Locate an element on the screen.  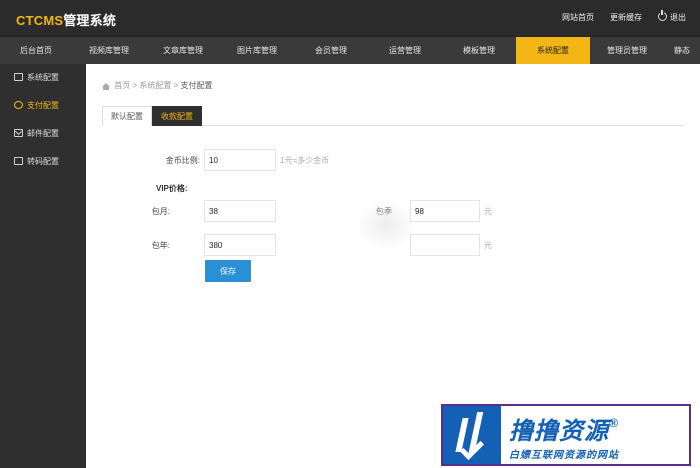
breadcrumb: 首页 > 系统配置 > 支付配置 is located at coordinates (157, 85).